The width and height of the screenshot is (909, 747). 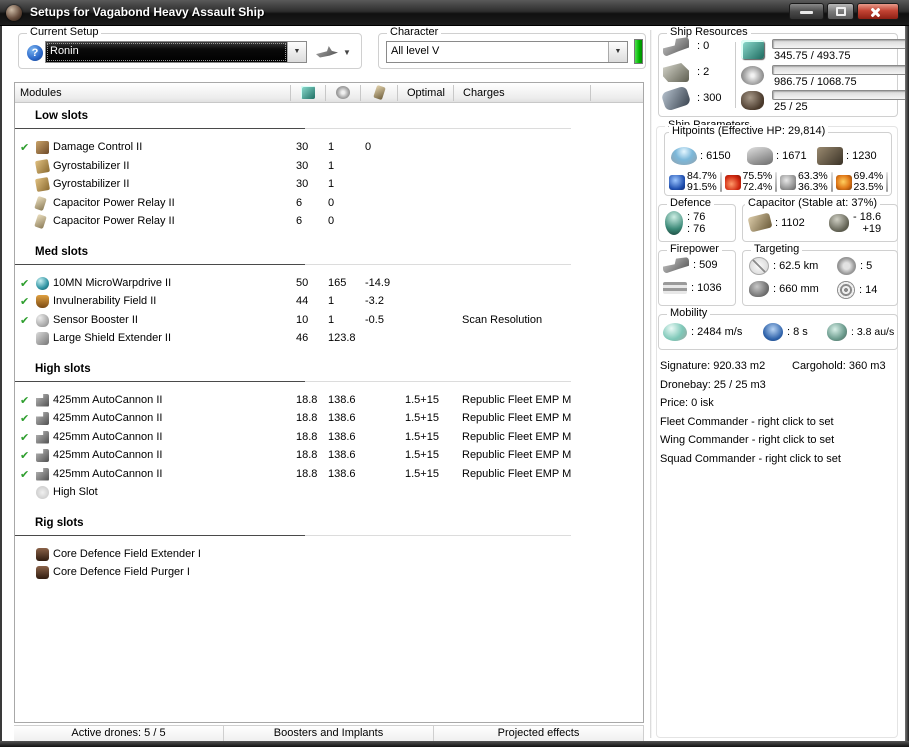 I want to click on volley-turret-icon, so click(x=676, y=265).